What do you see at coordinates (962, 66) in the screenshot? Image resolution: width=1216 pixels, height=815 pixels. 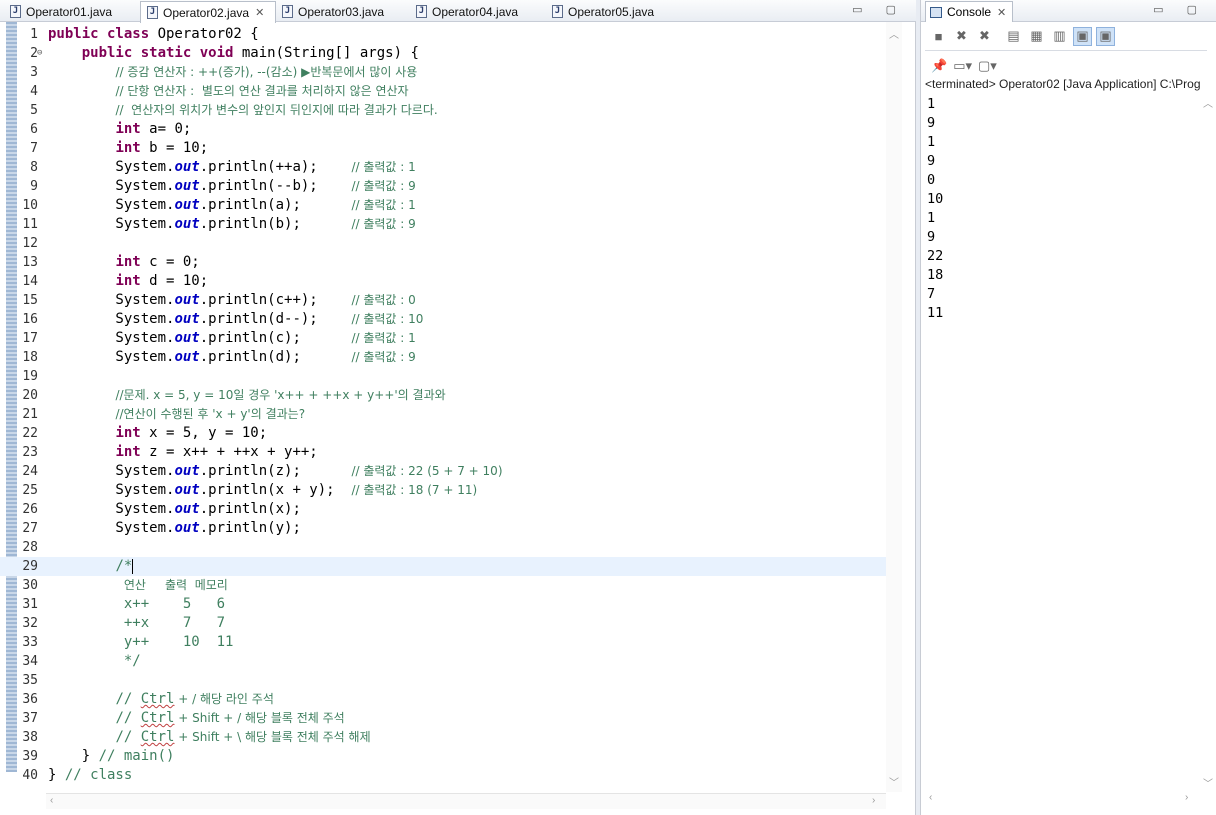 I see `display-console-icon: ▭▾` at bounding box center [962, 66].